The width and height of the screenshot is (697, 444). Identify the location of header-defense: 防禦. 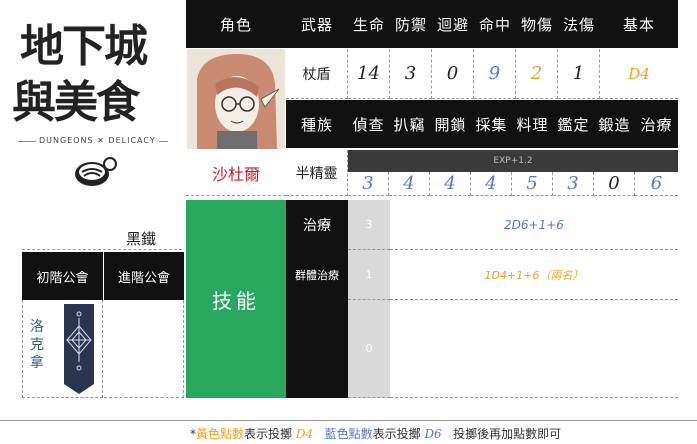
(411, 24).